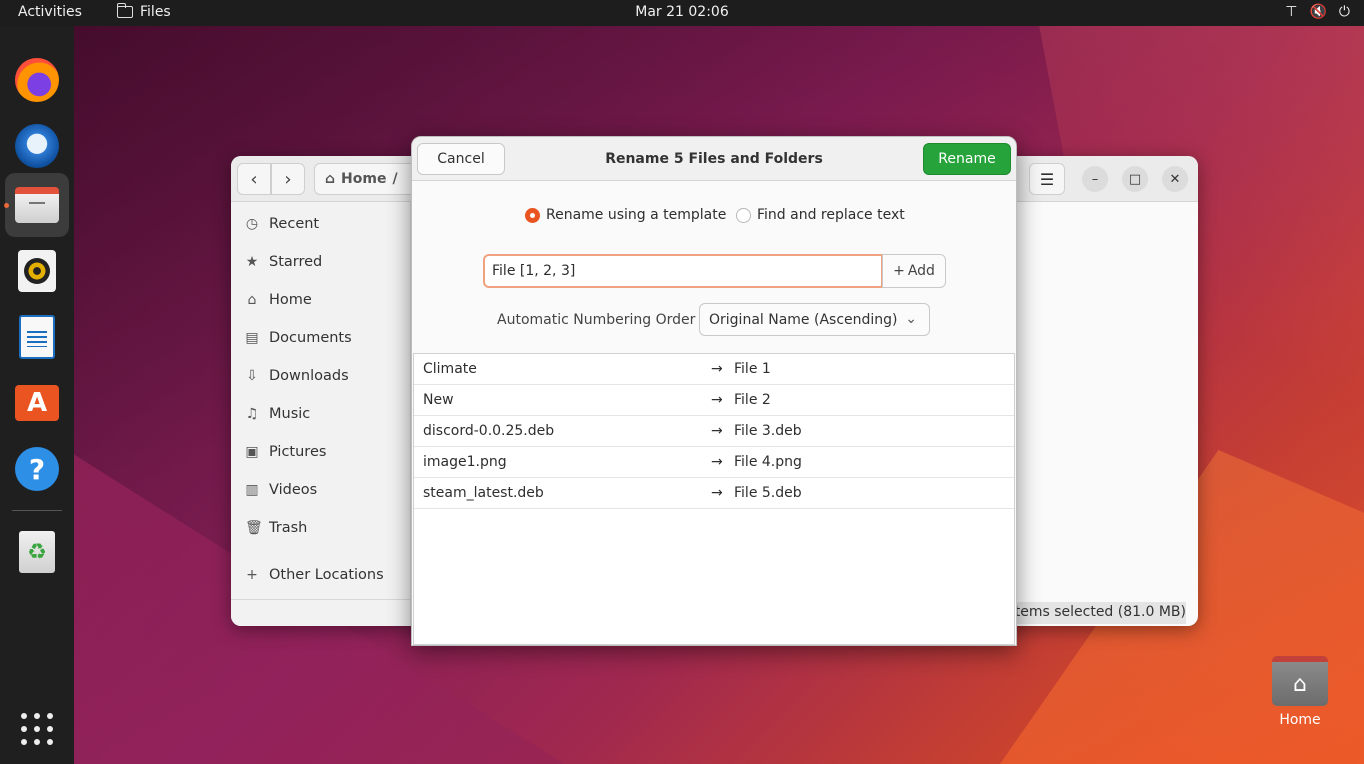 The width and height of the screenshot is (1364, 764). What do you see at coordinates (1175, 179) in the screenshot?
I see `close-icon: ✕` at bounding box center [1175, 179].